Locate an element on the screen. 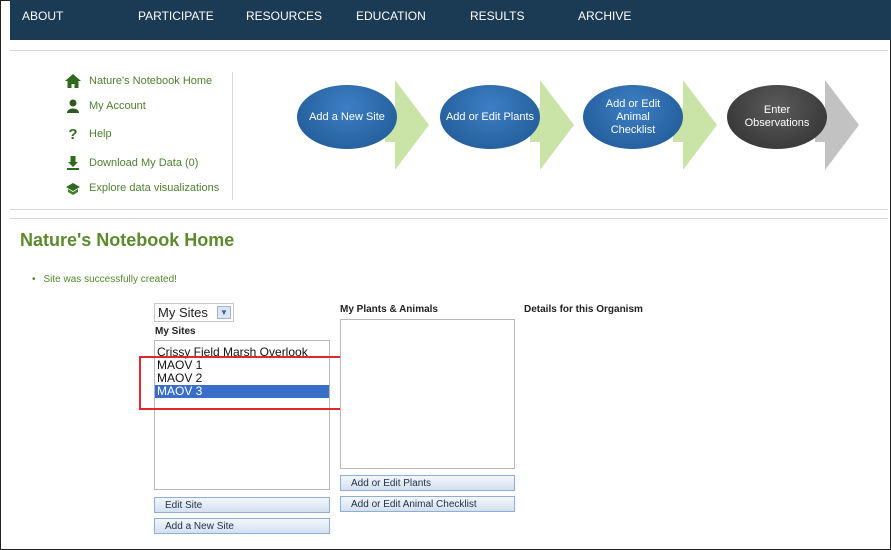  quicklinks-divider is located at coordinates (232, 136).